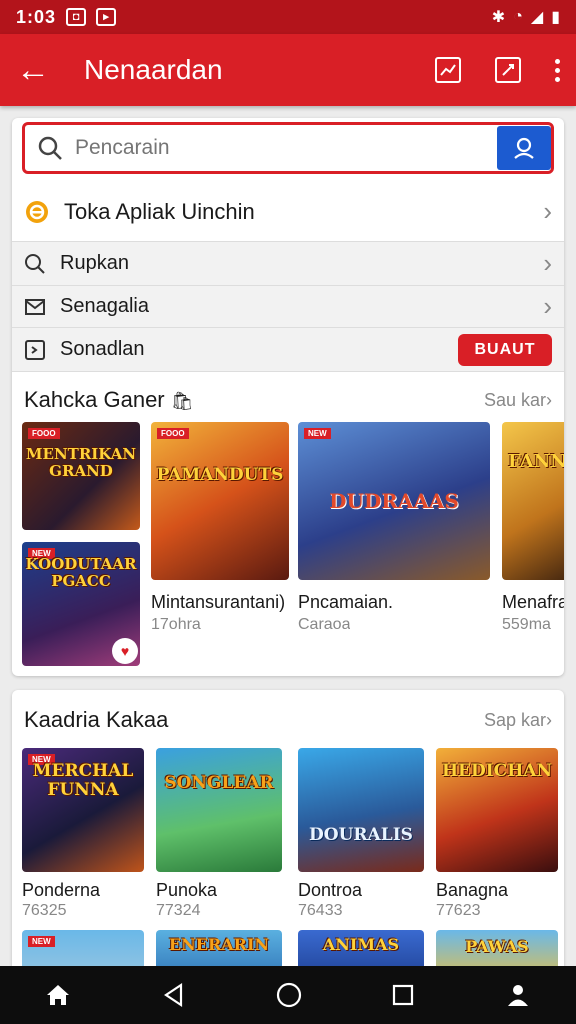 The width and height of the screenshot is (576, 1024). I want to click on game-art-title: DUDRAAAS, so click(394, 501).